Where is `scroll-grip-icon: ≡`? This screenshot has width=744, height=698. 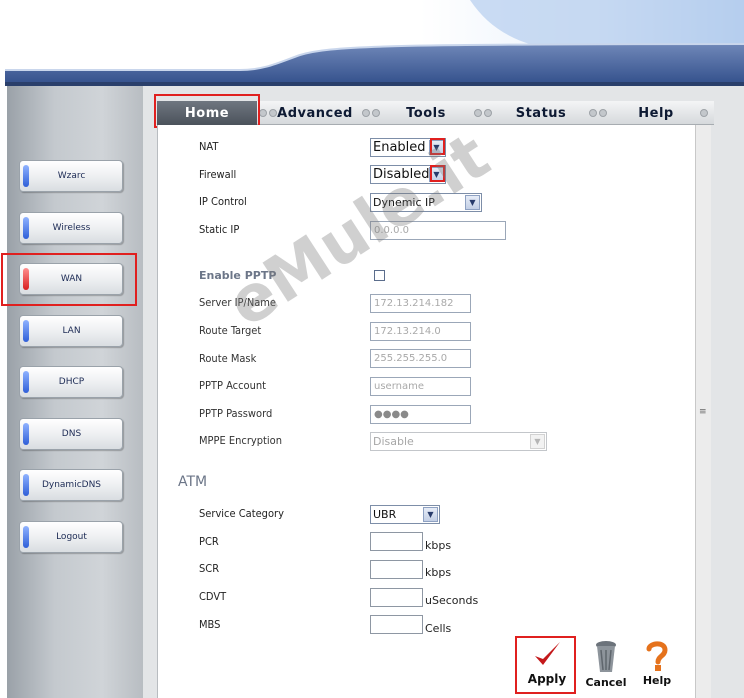 scroll-grip-icon: ≡ is located at coordinates (703, 412).